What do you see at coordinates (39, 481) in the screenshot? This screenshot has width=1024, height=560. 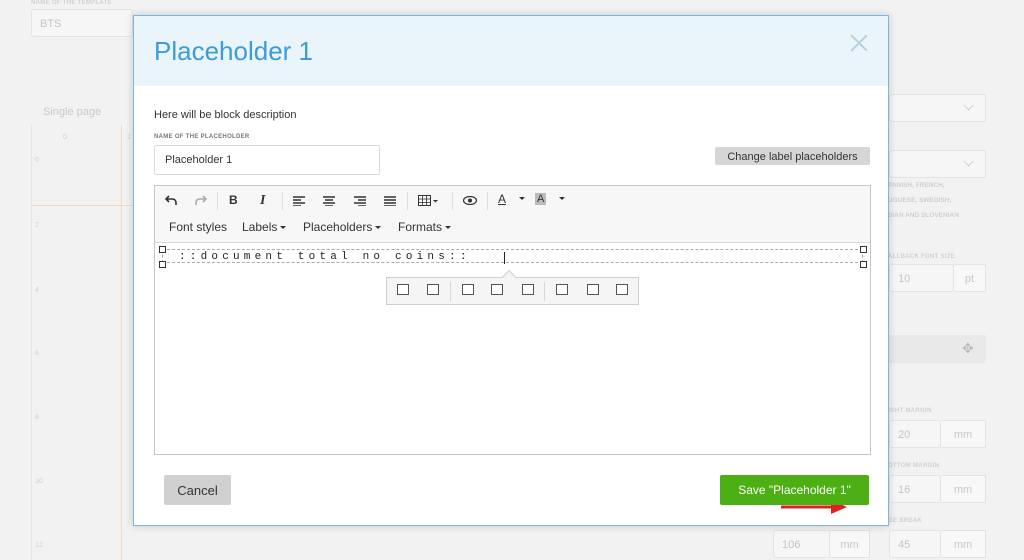 I see `ruler-number: 10` at bounding box center [39, 481].